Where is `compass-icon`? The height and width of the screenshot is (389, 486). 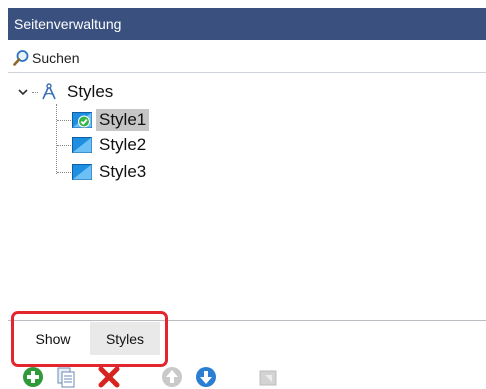 compass-icon is located at coordinates (49, 91).